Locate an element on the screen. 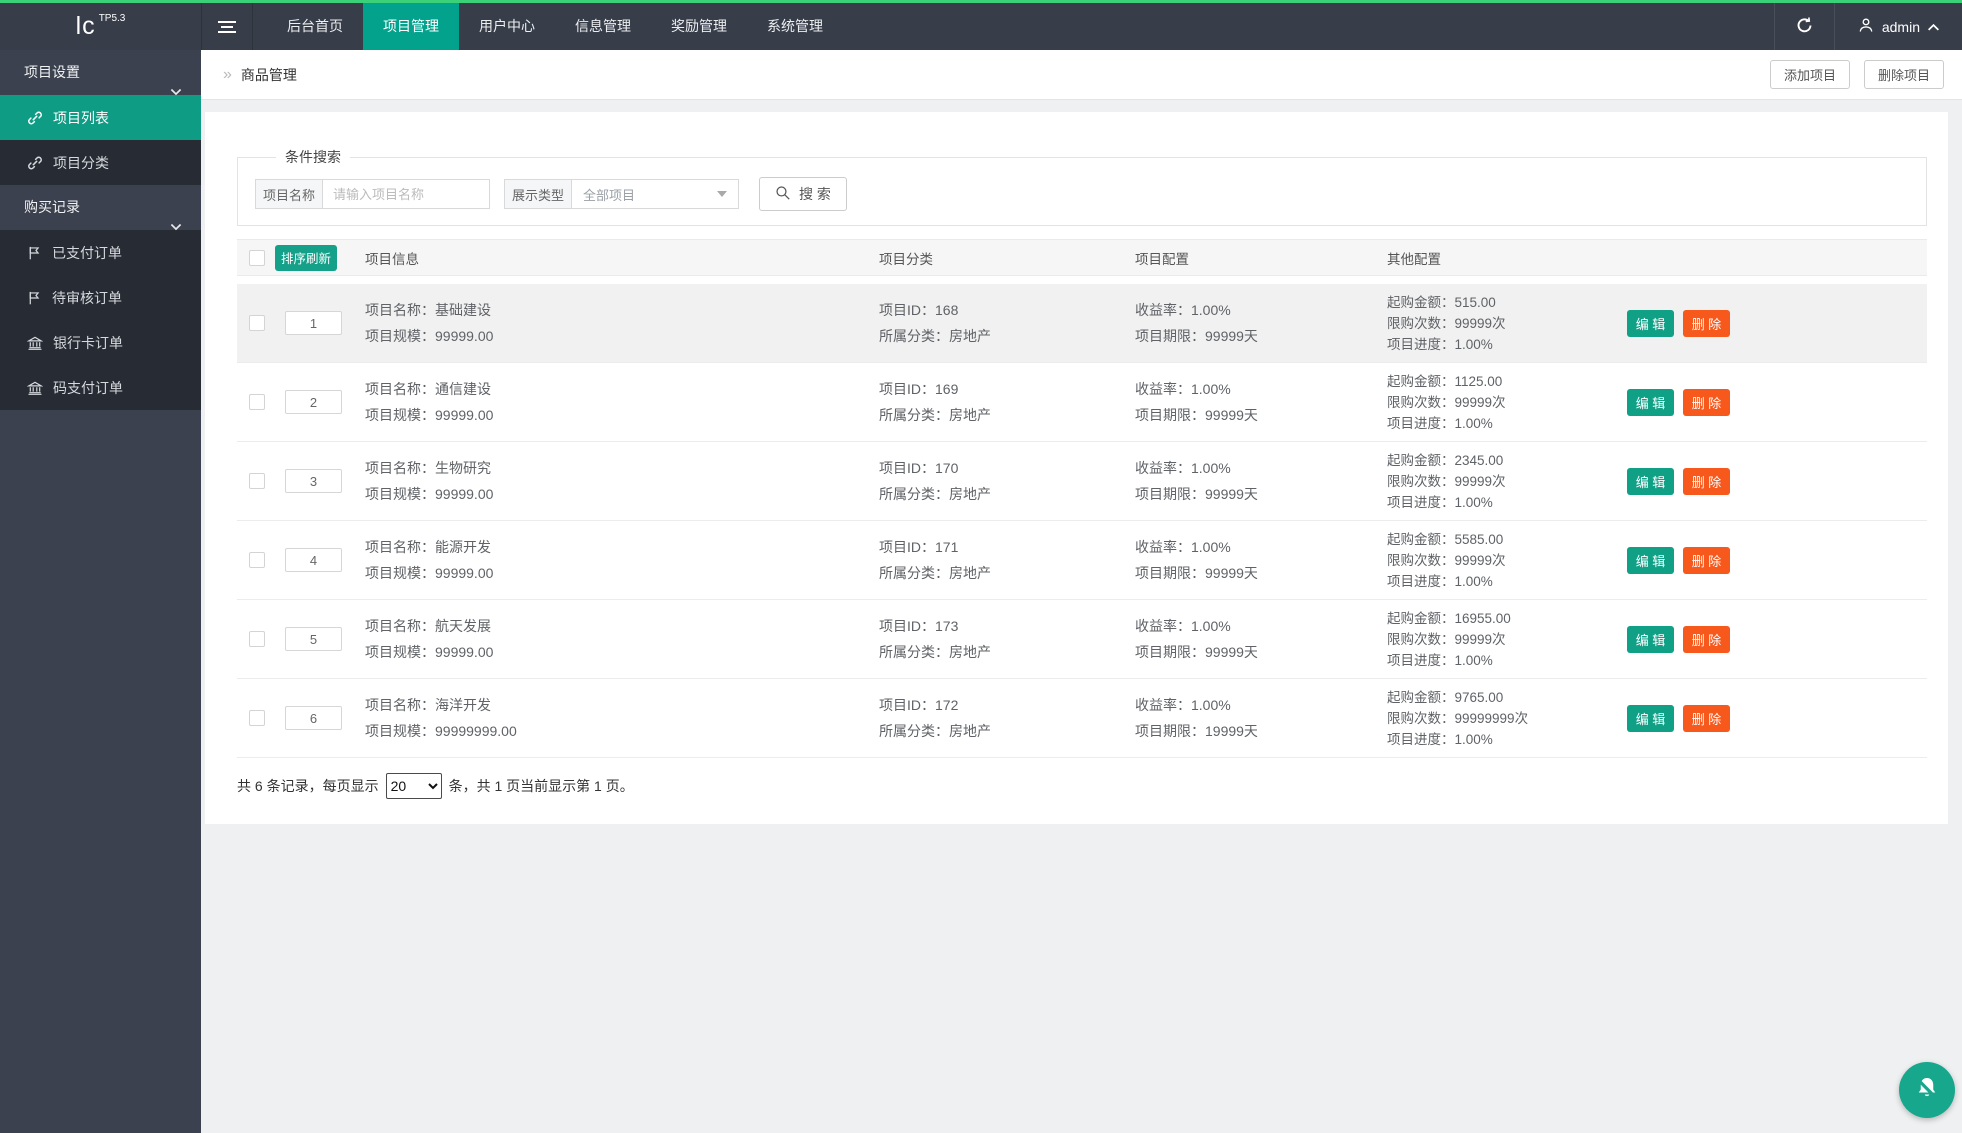 The height and width of the screenshot is (1133, 1962). add-project-button: 添加项目 is located at coordinates (1809, 74).